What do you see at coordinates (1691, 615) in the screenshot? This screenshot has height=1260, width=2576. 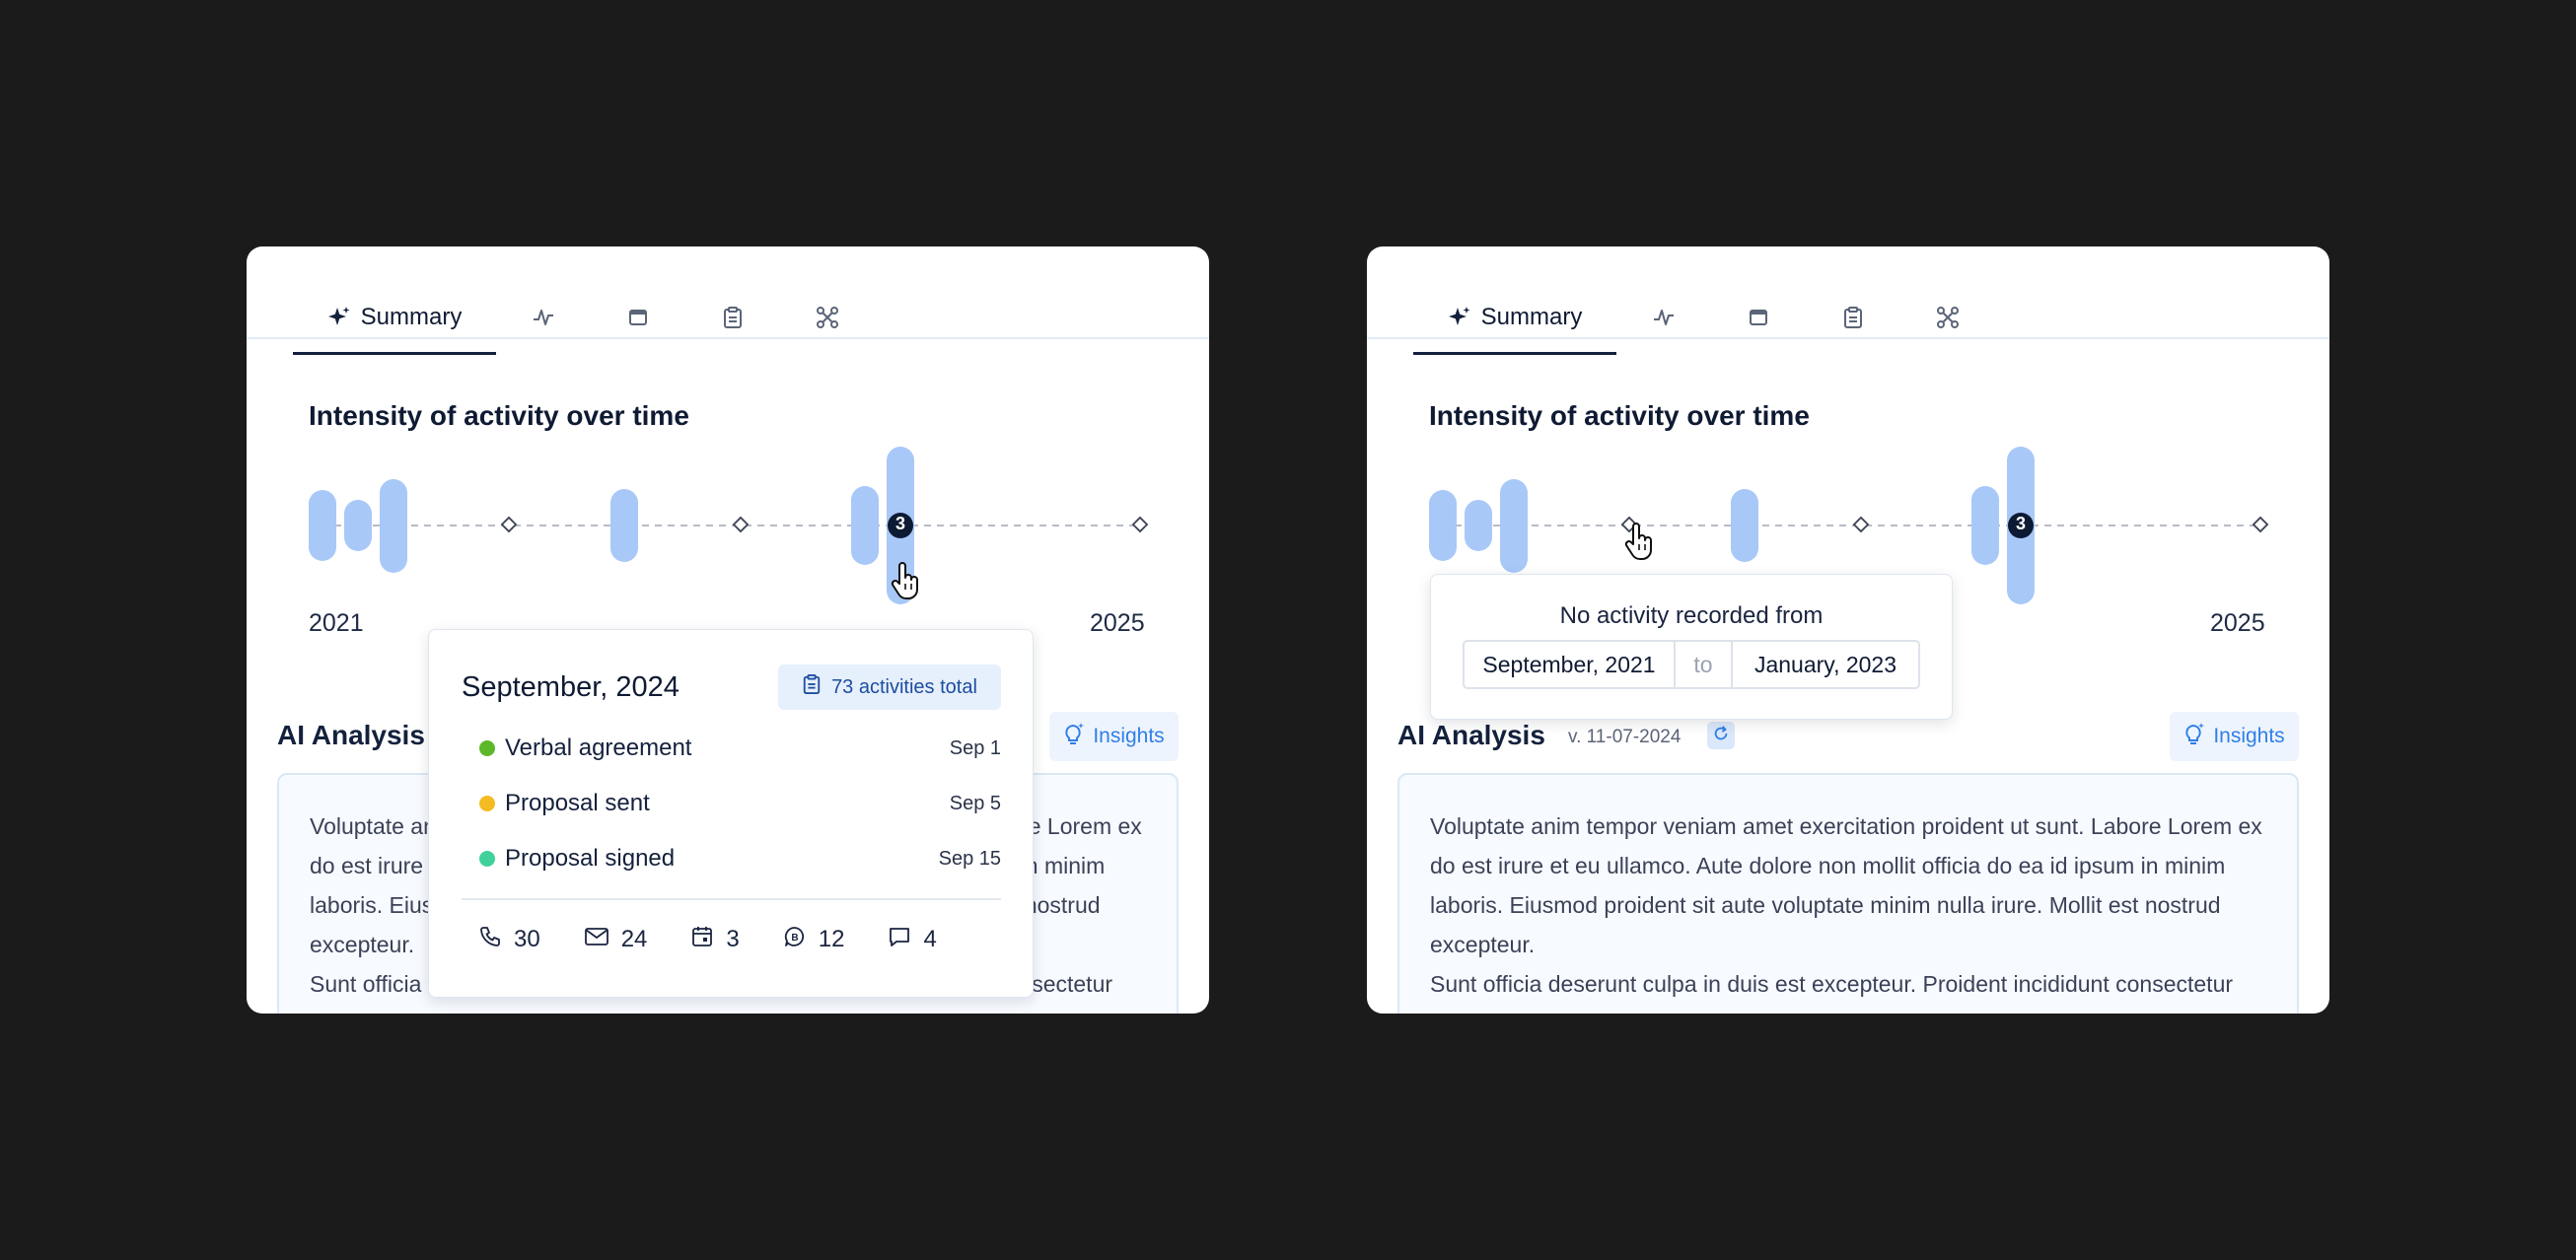 I see `tooltip-title: No activity recorded from` at bounding box center [1691, 615].